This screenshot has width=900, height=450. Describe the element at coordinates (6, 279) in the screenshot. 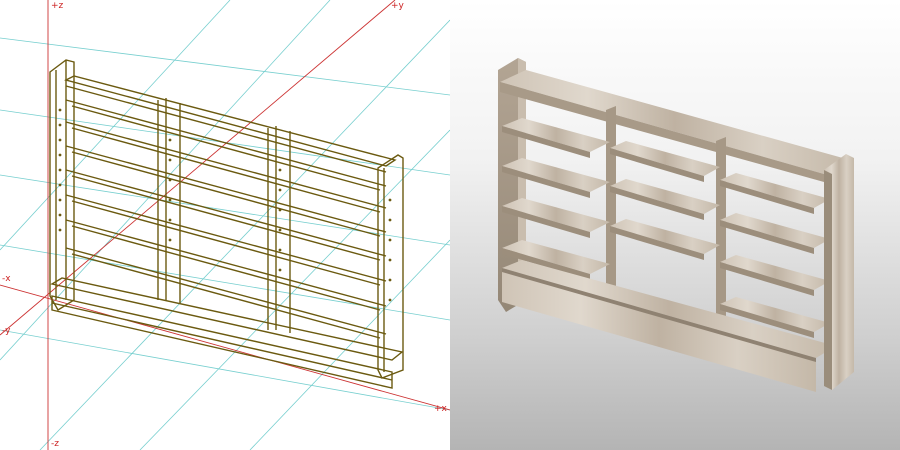

I see `axis-label-minus-x: -x` at that location.